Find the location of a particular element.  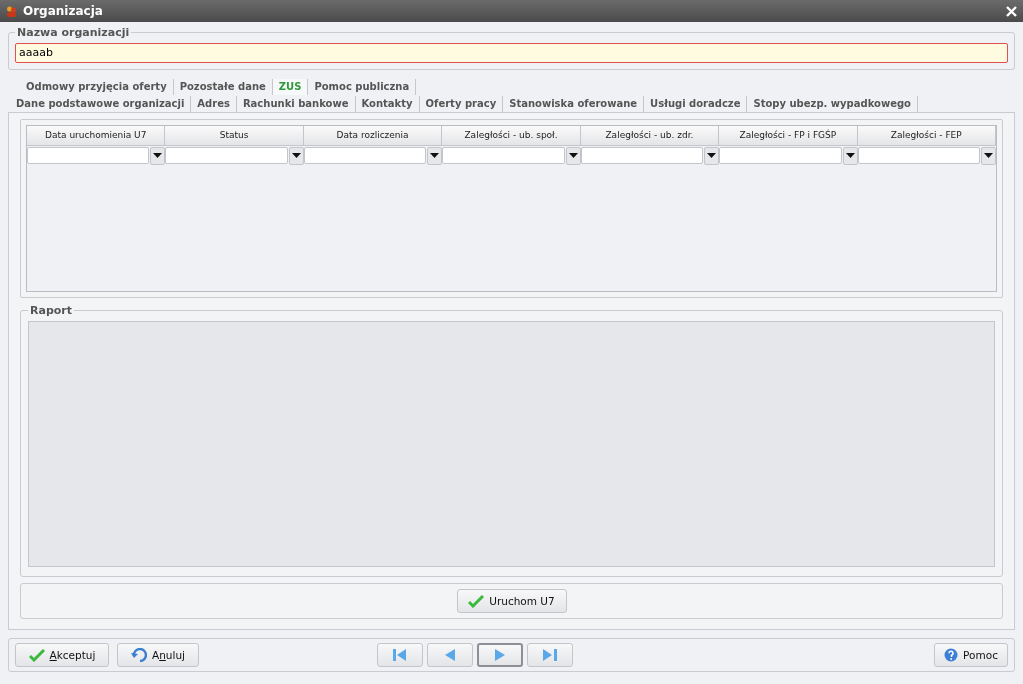

undo-icon is located at coordinates (139, 655).